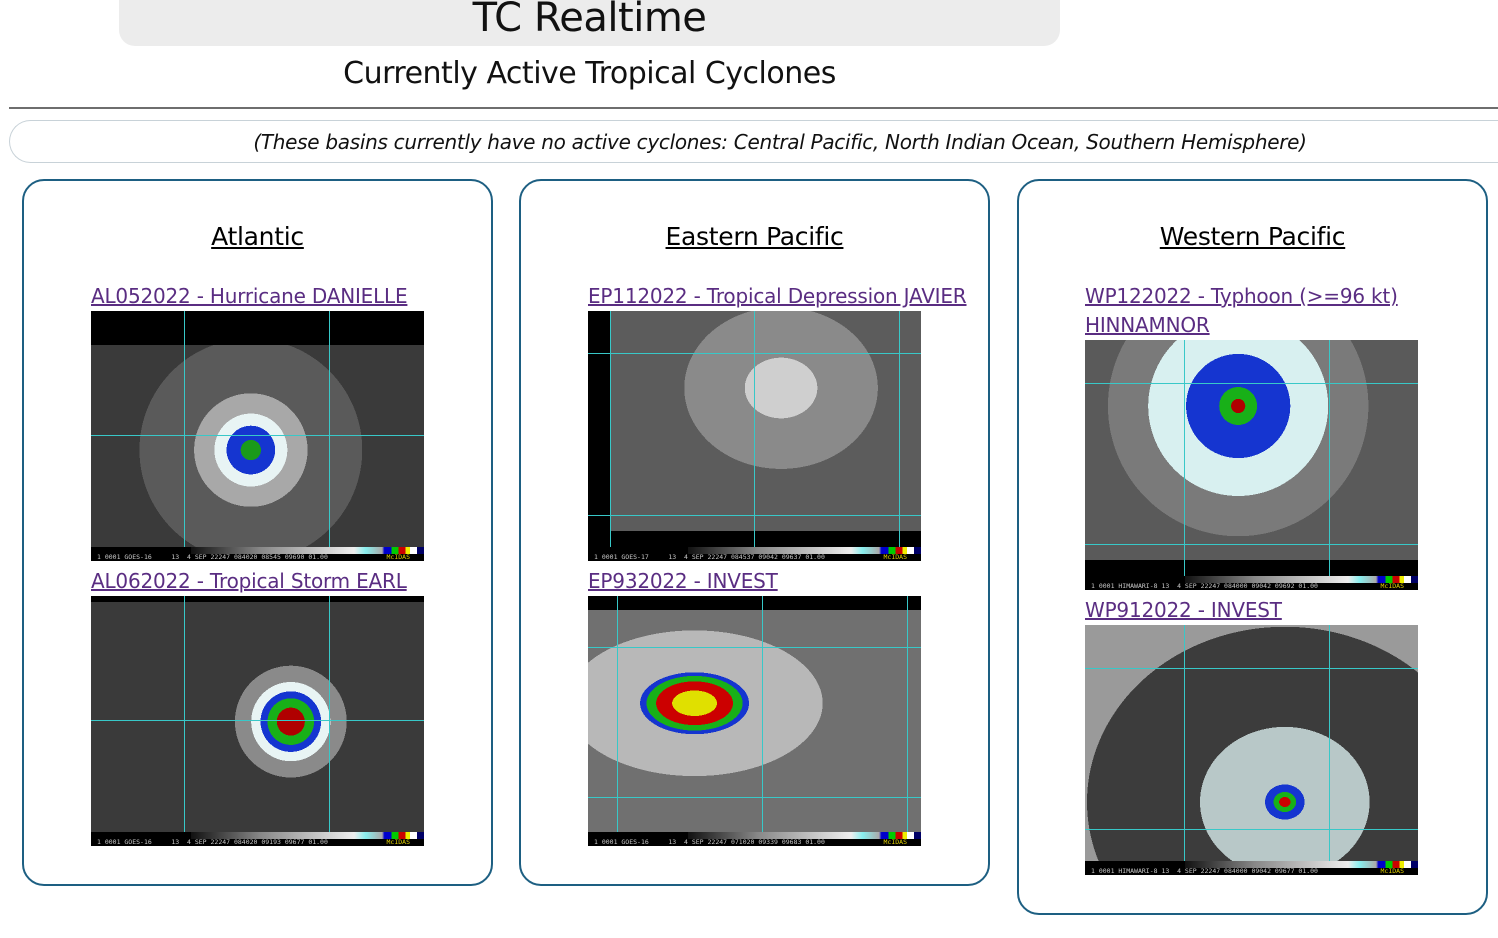  I want to click on basin-heading-atlantic: Atlantic, so click(257, 236).